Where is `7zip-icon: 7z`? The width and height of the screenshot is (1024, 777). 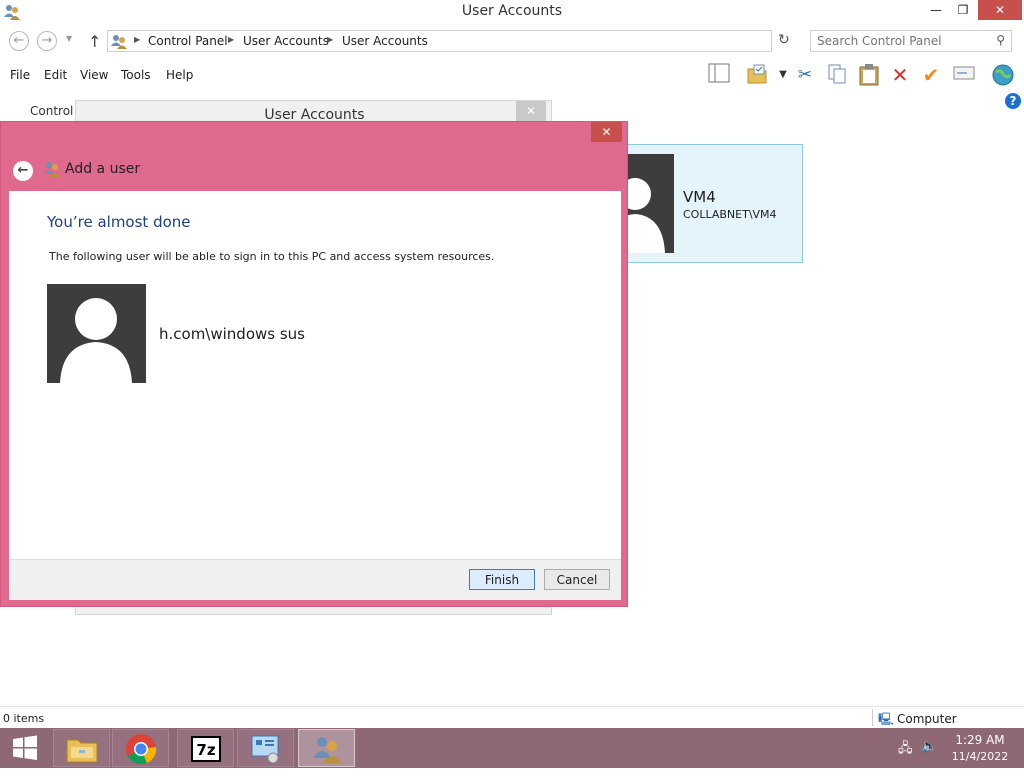
7zip-icon: 7z is located at coordinates (205, 748).